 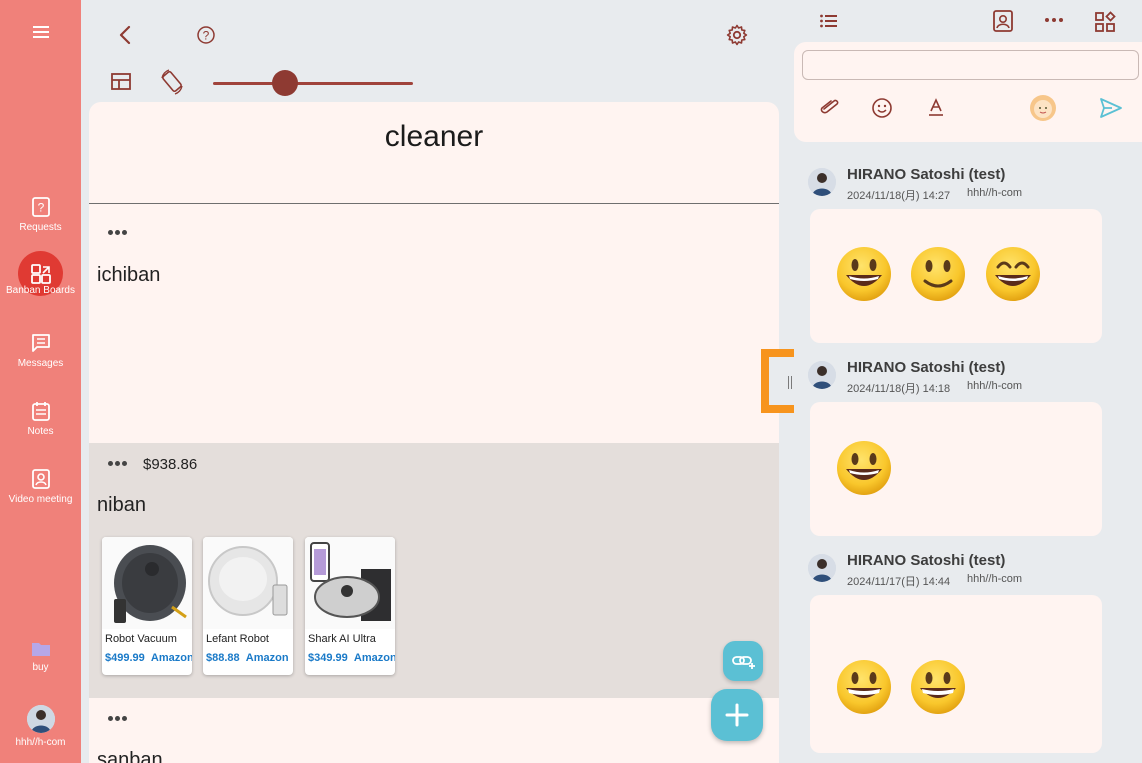 What do you see at coordinates (1043, 108) in the screenshot?
I see `sticker-avatar-icon` at bounding box center [1043, 108].